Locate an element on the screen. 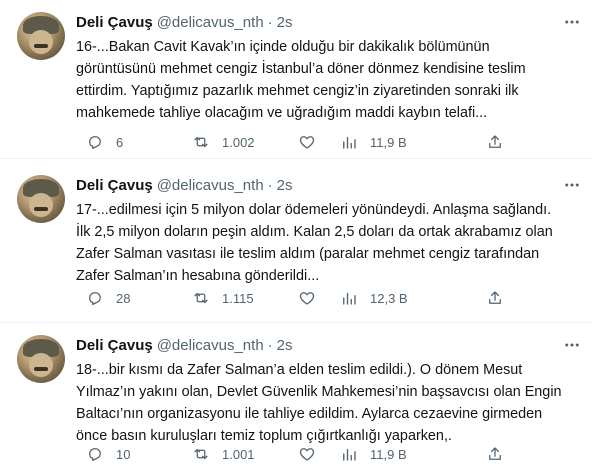 This screenshot has width=592, height=474. reply-button: 28 is located at coordinates (108, 298).